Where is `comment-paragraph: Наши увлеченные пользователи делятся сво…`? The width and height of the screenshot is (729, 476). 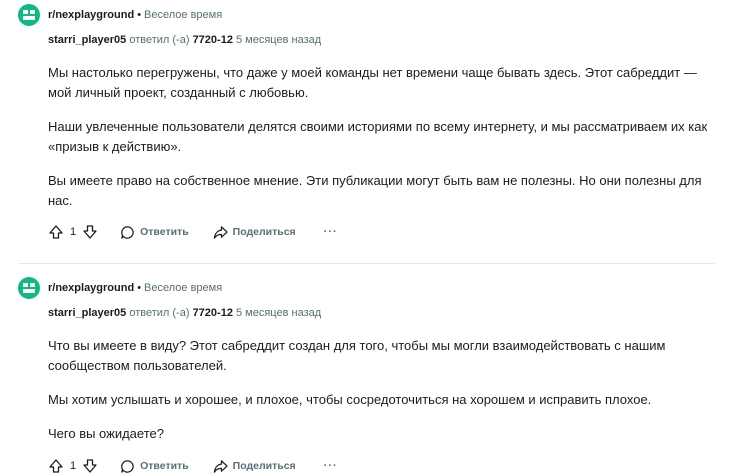
comment-paragraph: Наши увлеченные пользователи делятся сво… is located at coordinates (378, 136).